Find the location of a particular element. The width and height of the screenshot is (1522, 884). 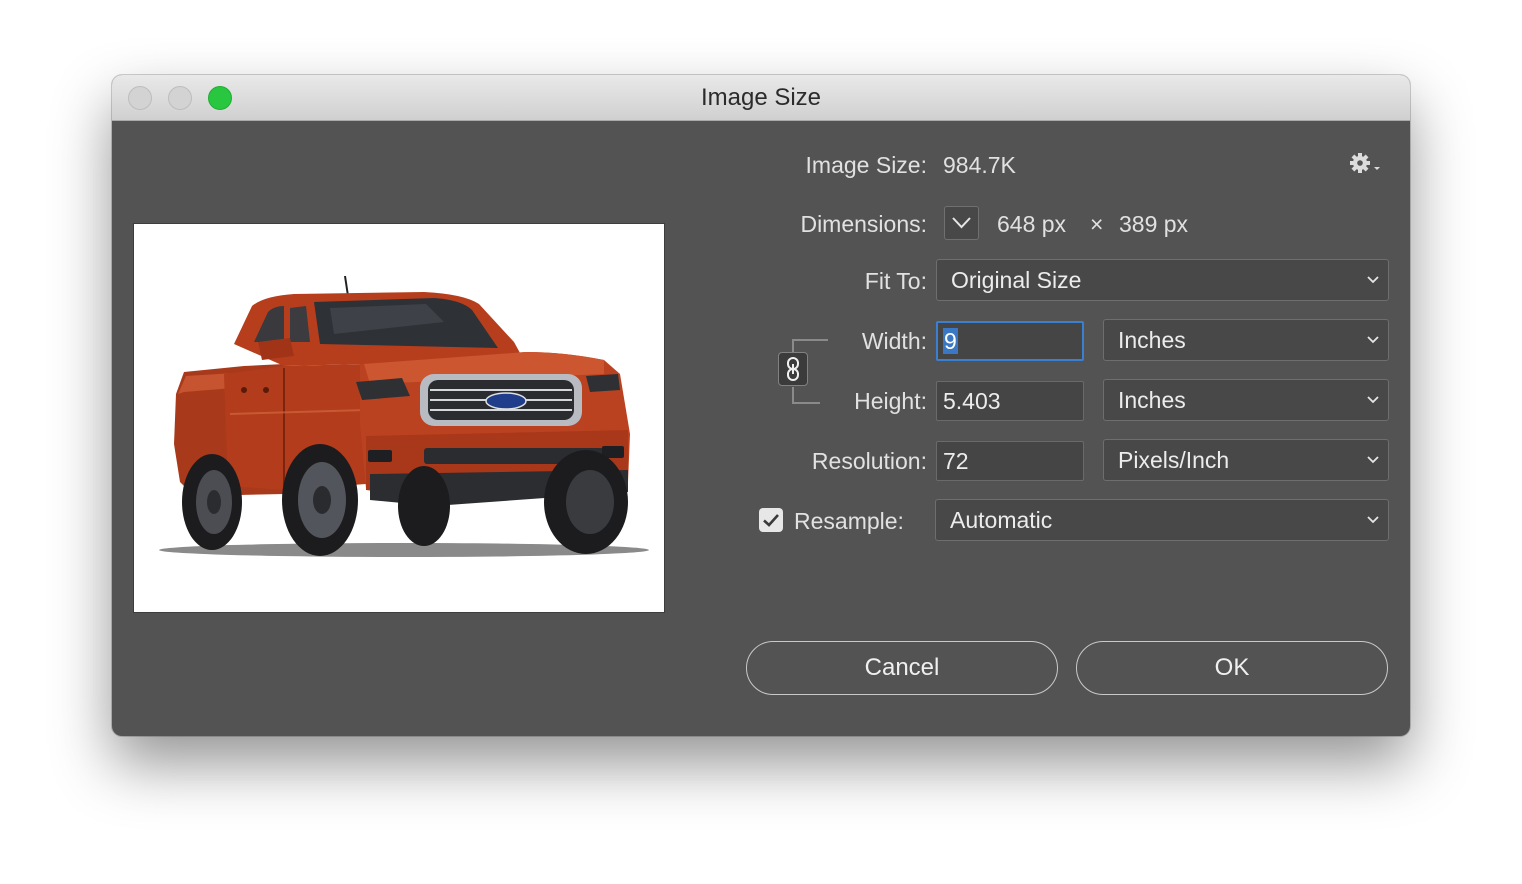

constrain-bracket-bottom is located at coordinates (806, 395).